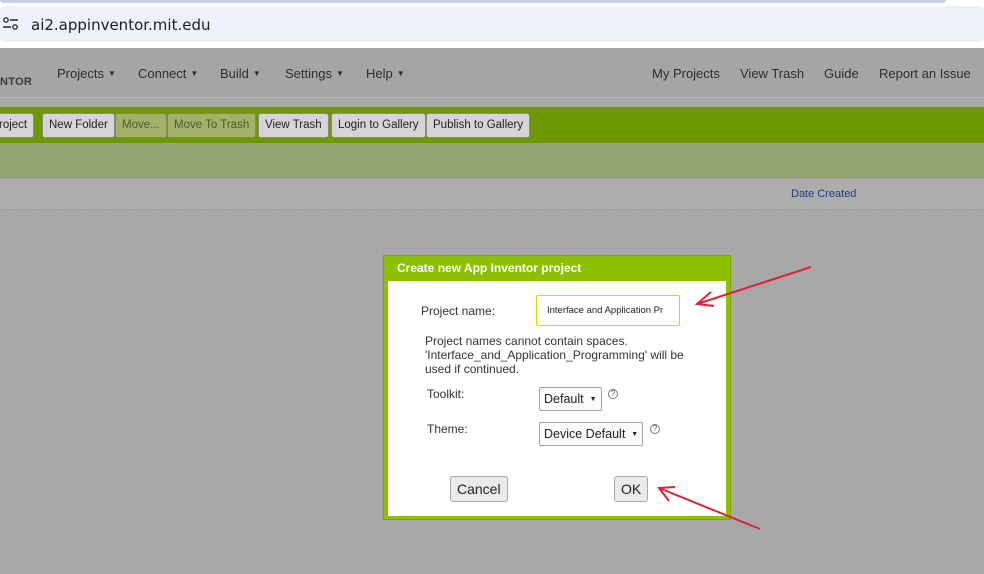 Image resolution: width=984 pixels, height=574 pixels. What do you see at coordinates (492, 160) in the screenshot?
I see `folder-path-bar` at bounding box center [492, 160].